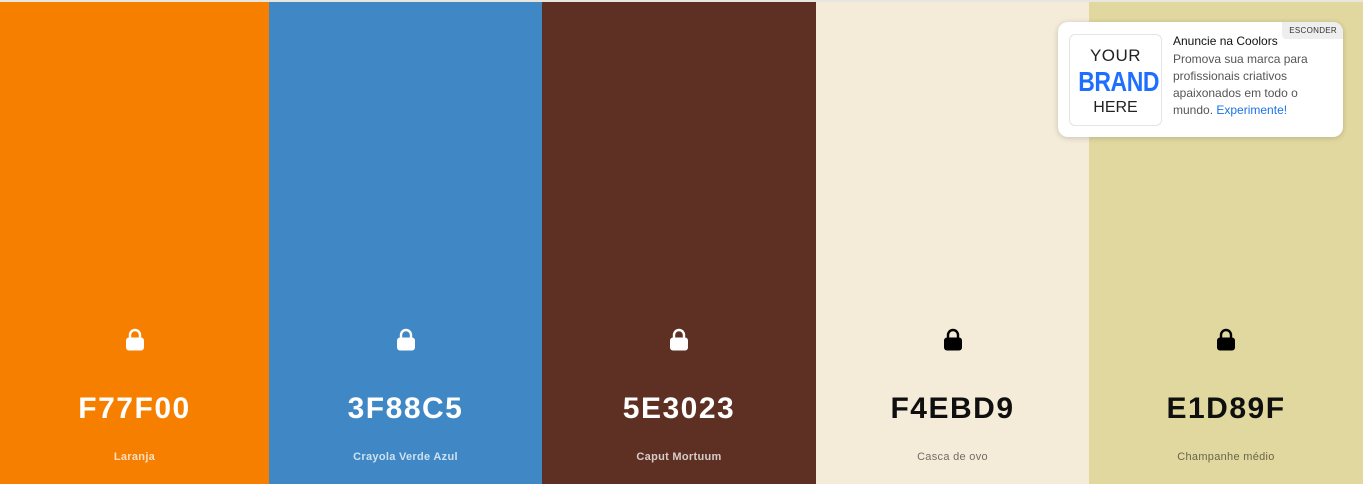  Describe the element at coordinates (1119, 81) in the screenshot. I see `ad-logo-line-2: BRAND` at that location.